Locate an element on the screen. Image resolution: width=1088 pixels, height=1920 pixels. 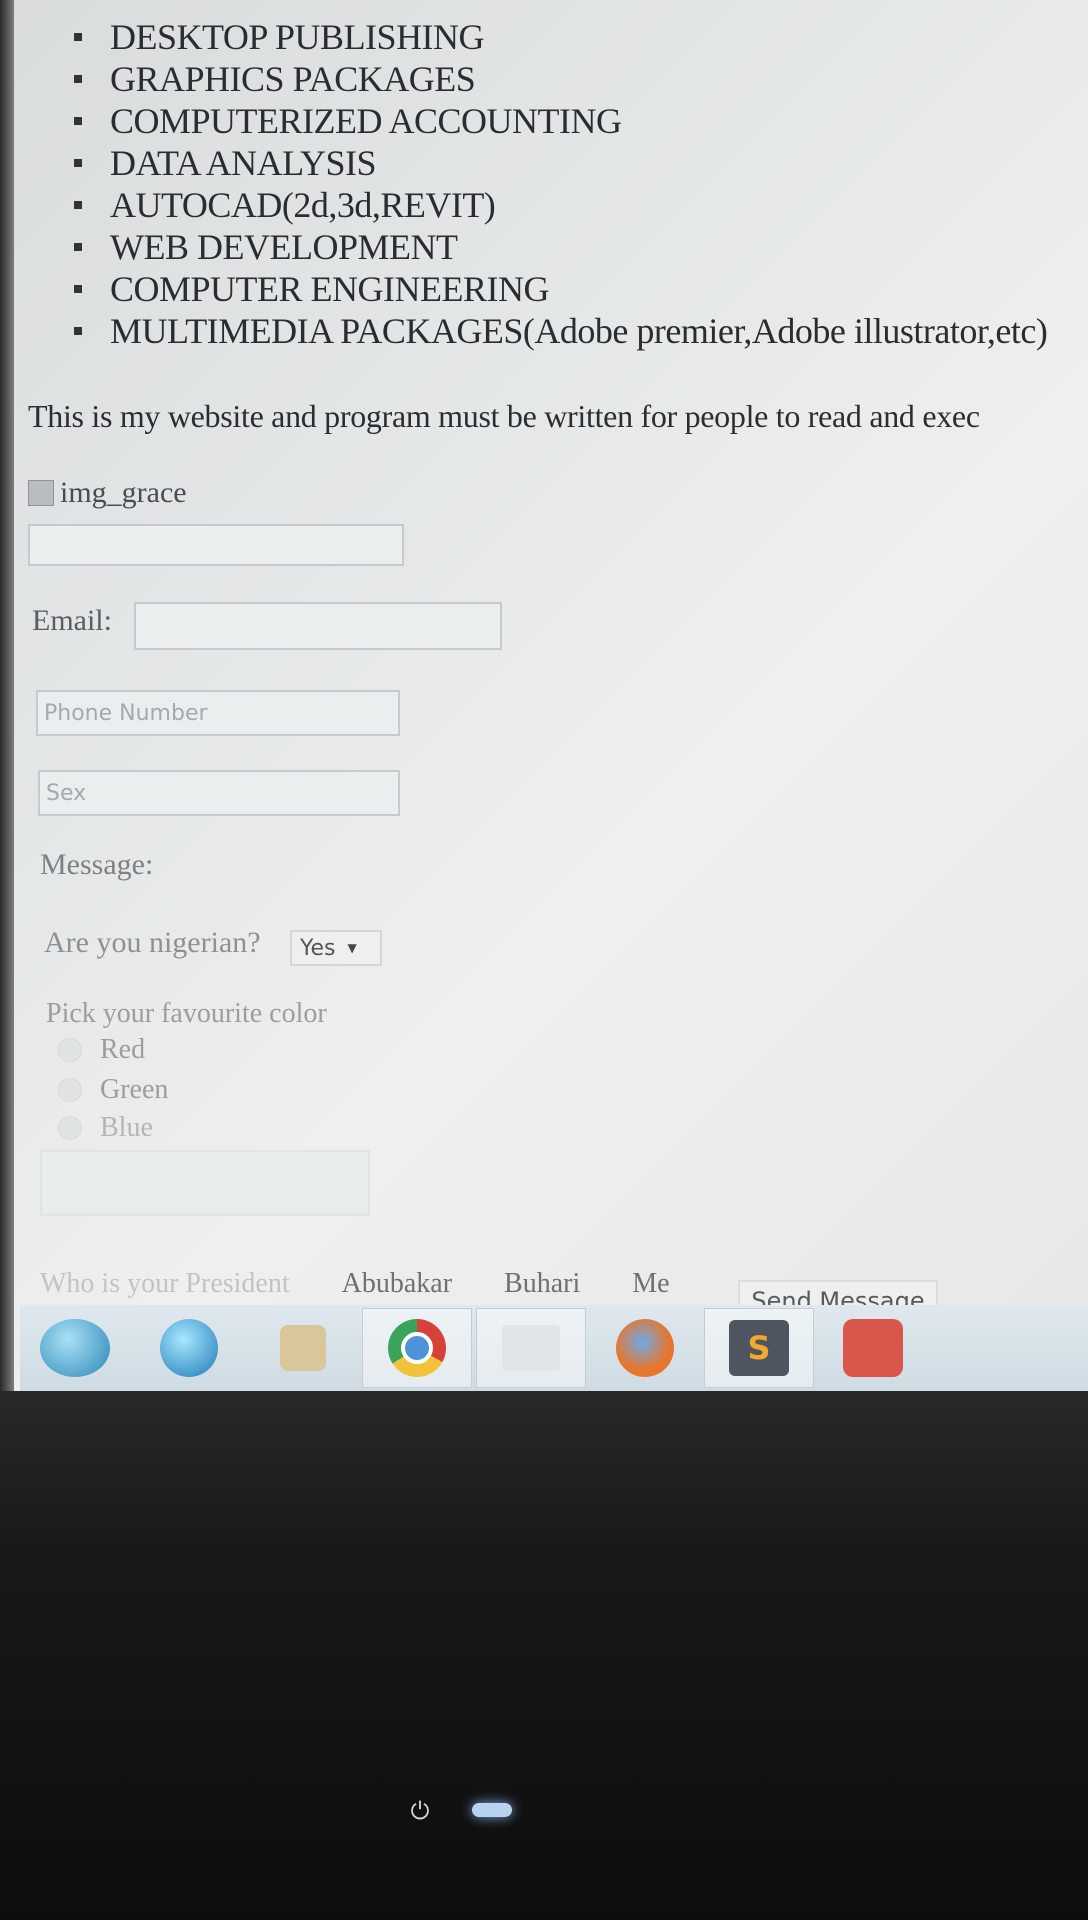
color-label: Pick your favourite color is located at coordinates (186, 1013).